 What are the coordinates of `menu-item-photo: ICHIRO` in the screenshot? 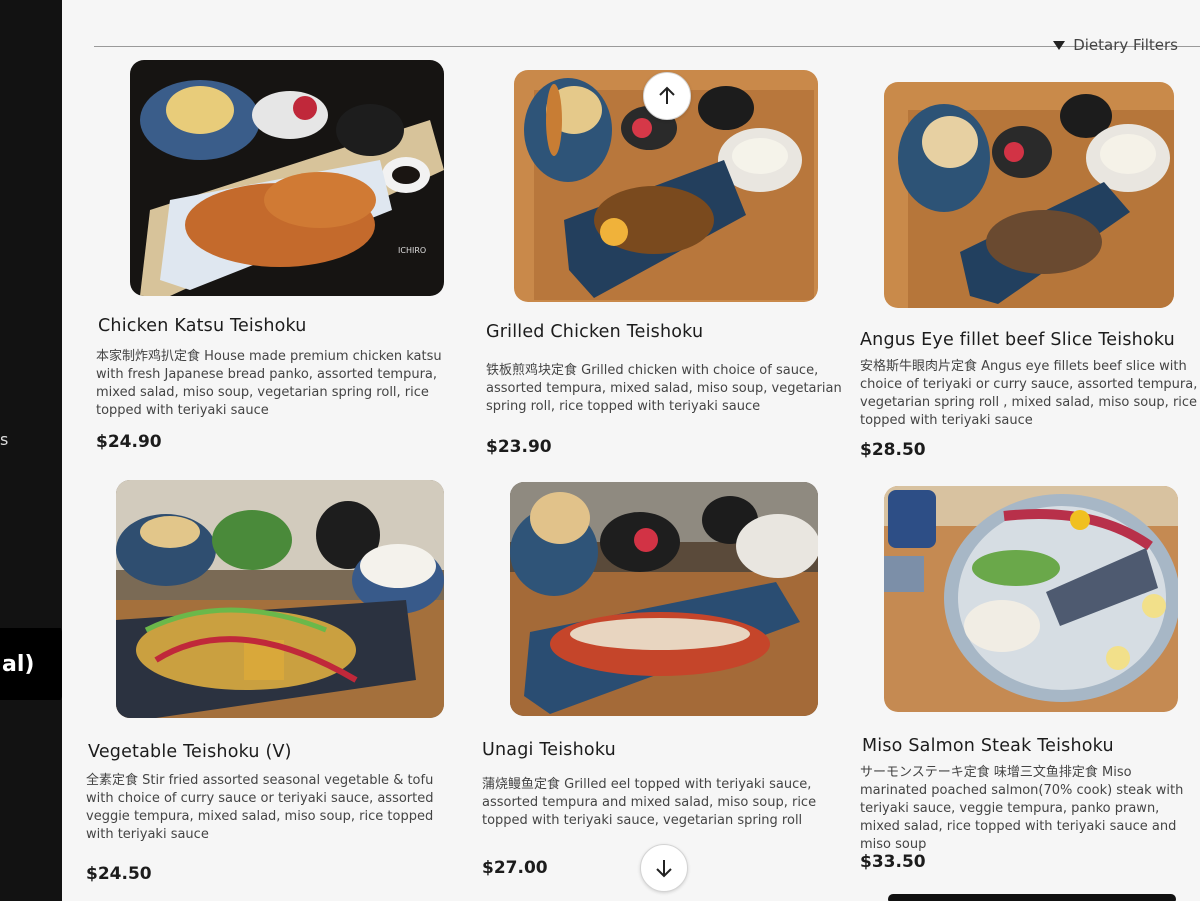 It's located at (287, 178).